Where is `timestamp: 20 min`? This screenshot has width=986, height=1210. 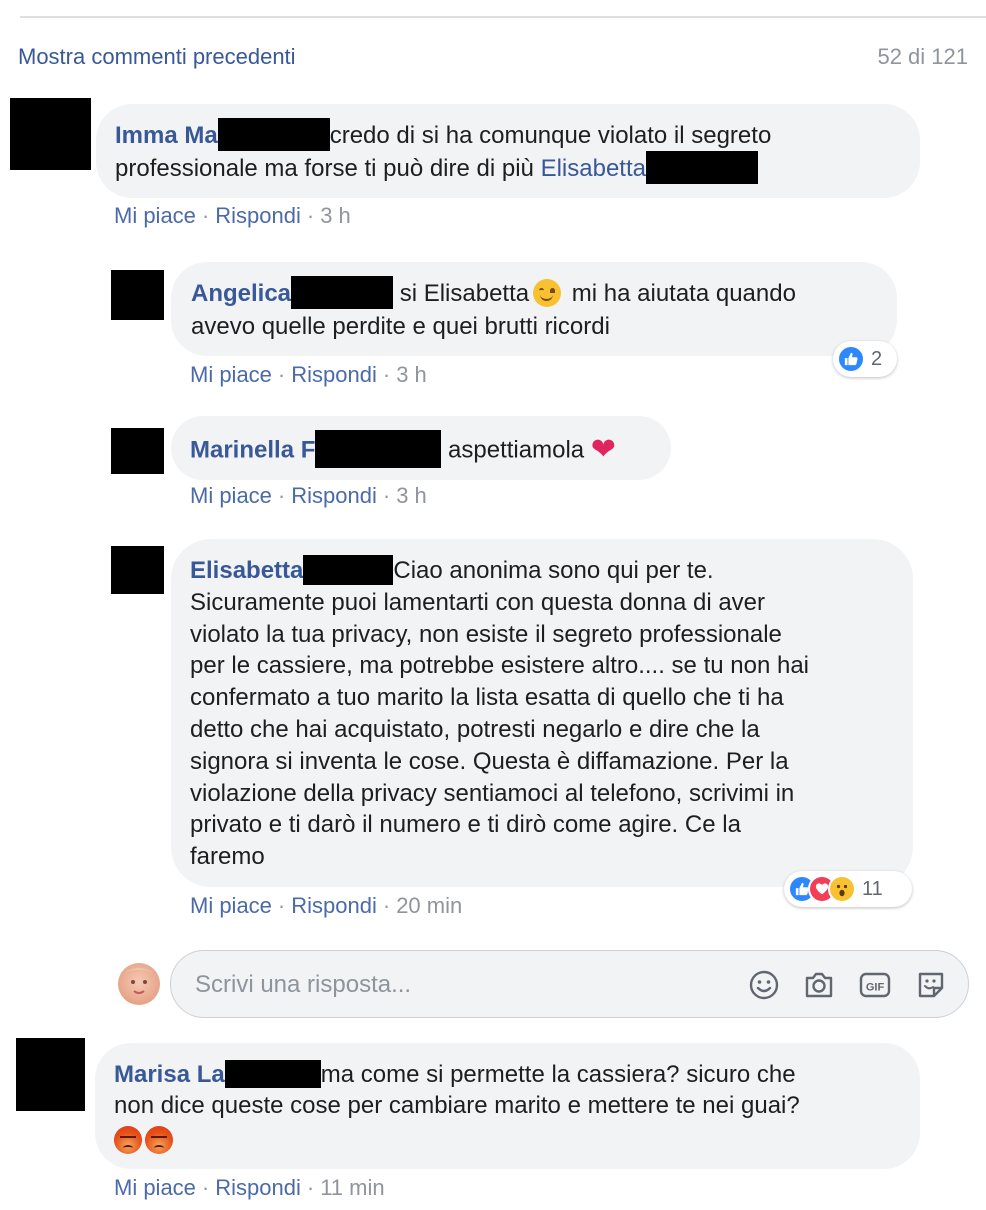 timestamp: 20 min is located at coordinates (429, 905).